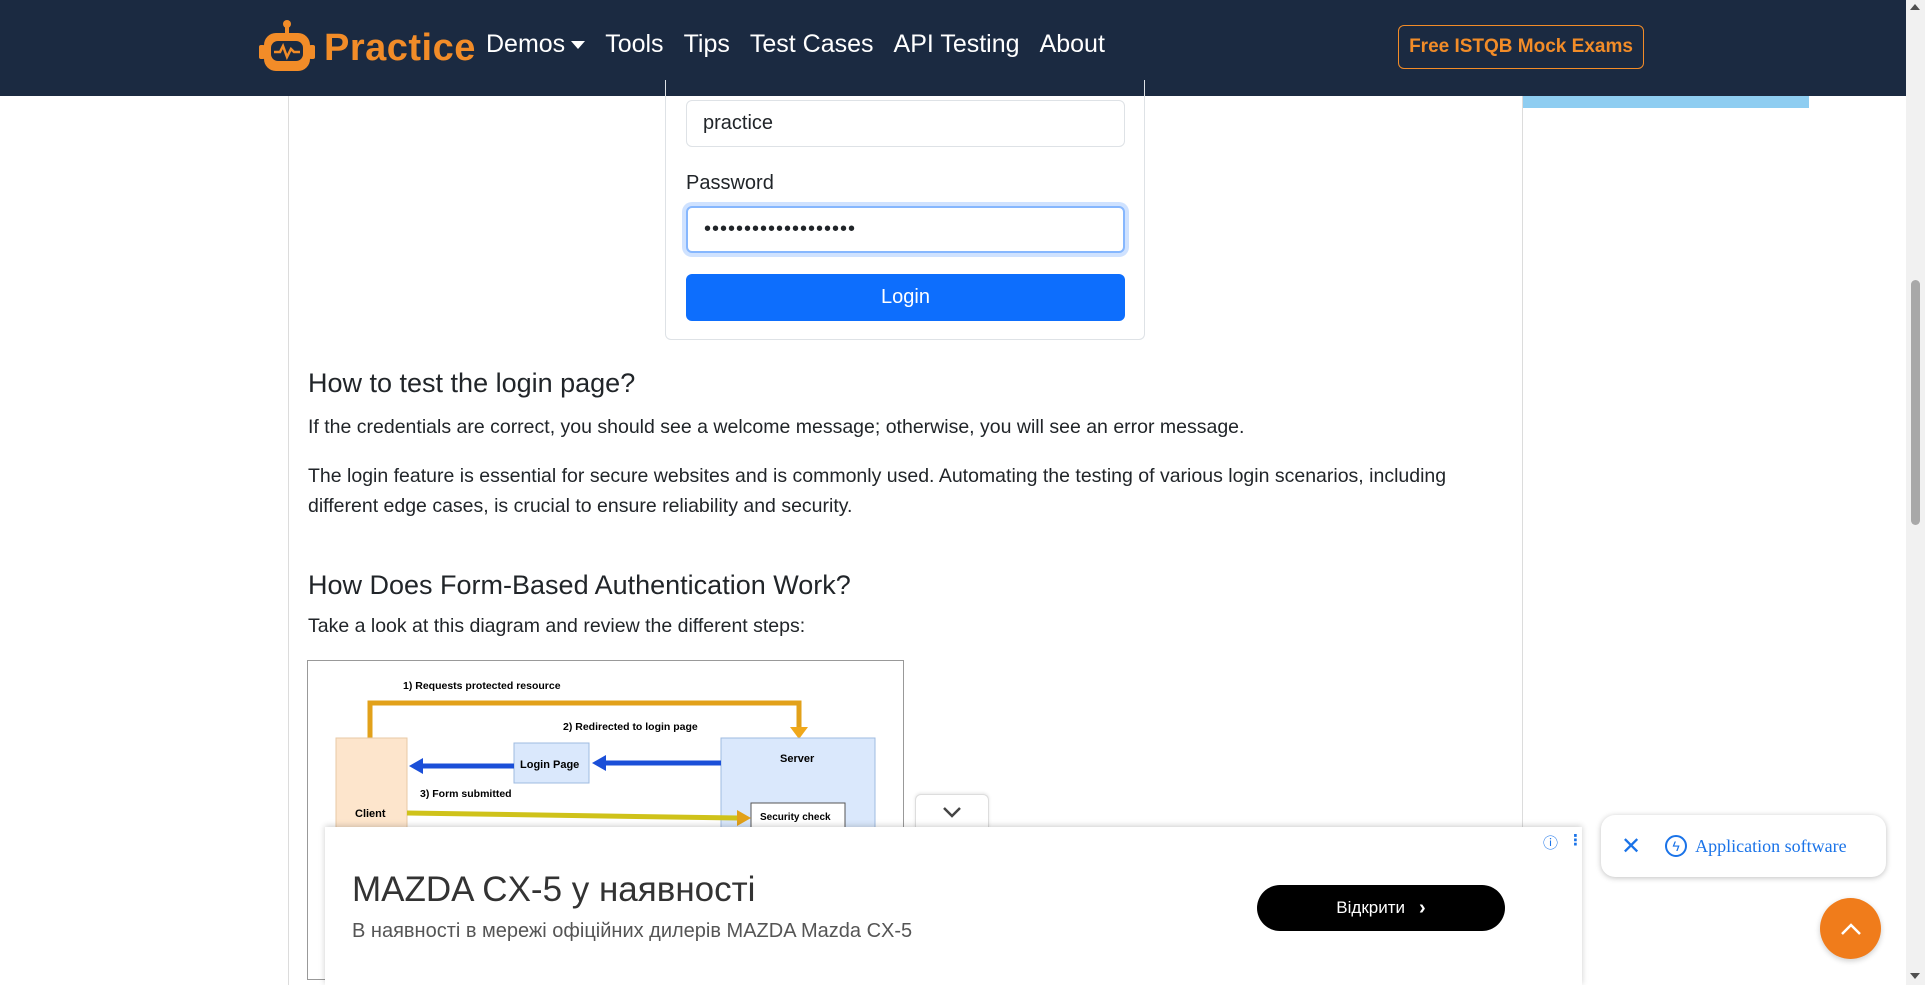 This screenshot has width=1925, height=985. Describe the element at coordinates (1422, 907) in the screenshot. I see `chevron-right-icon: ›` at that location.